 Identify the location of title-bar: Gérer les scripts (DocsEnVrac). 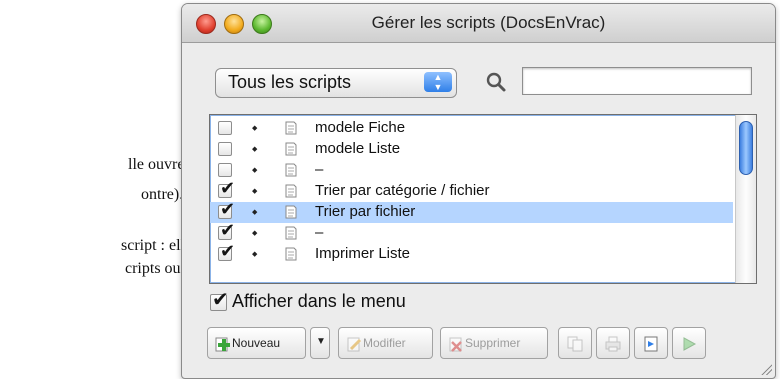
(478, 23).